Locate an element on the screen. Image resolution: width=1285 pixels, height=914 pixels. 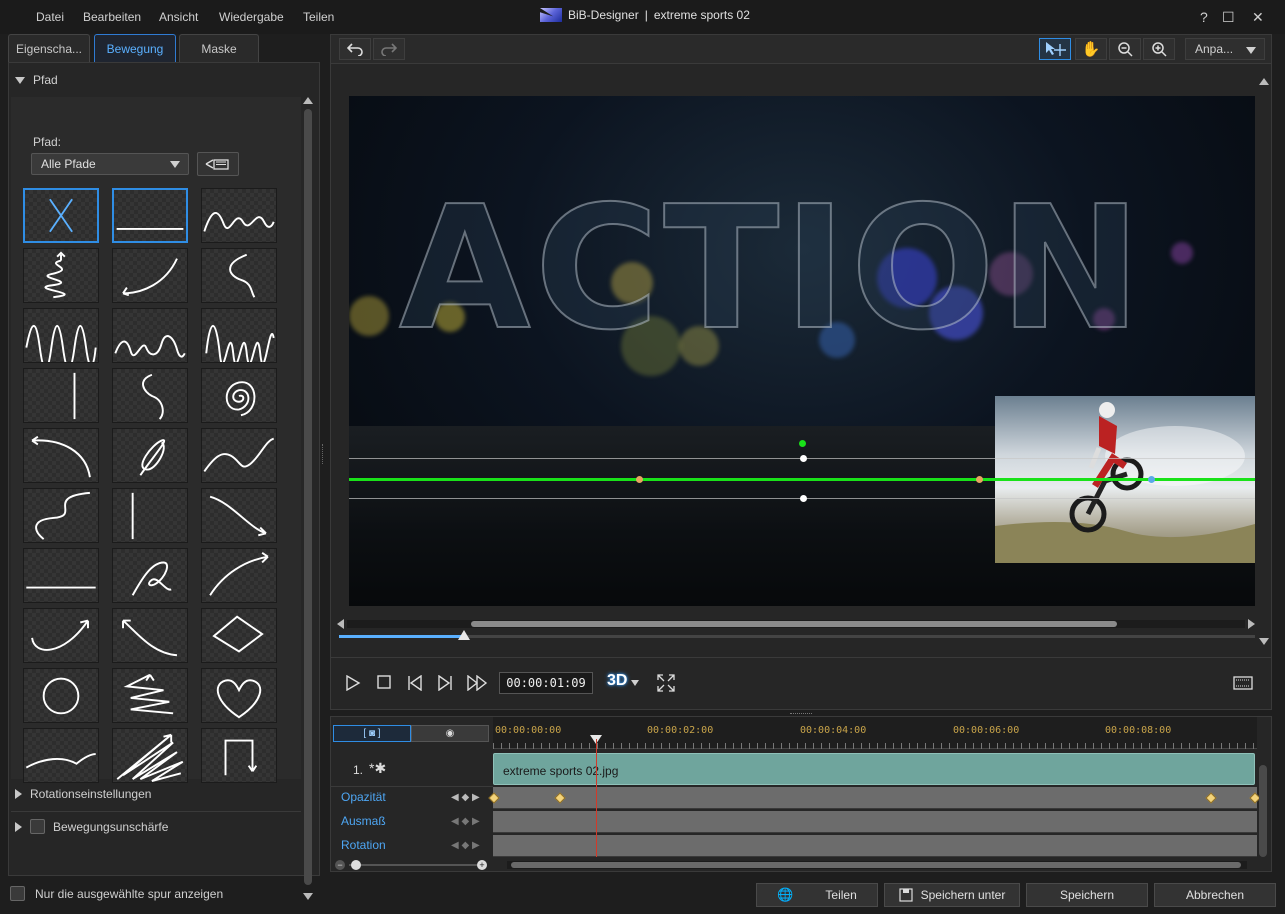
keyframe-view-button: ◉ is located at coordinates (450, 733).